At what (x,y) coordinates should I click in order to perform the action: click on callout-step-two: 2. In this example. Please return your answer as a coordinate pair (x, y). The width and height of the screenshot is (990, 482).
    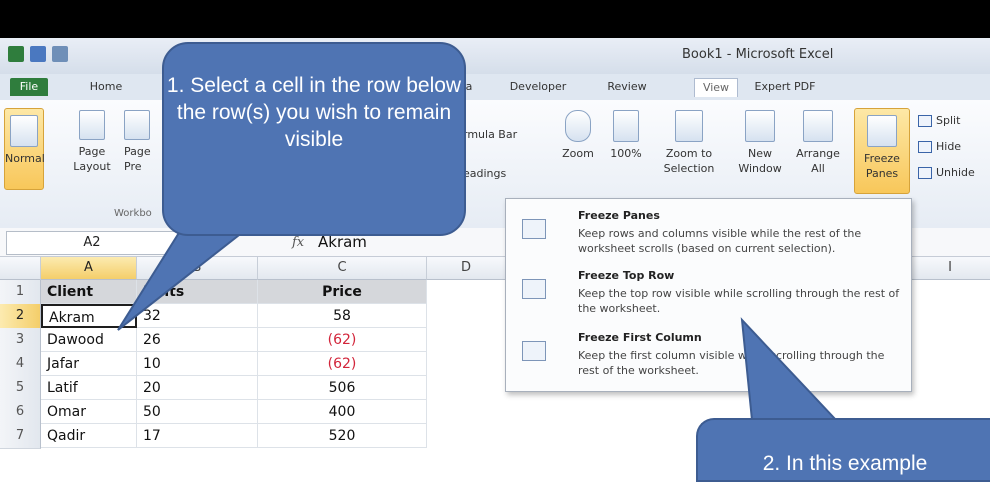
    Looking at the image, I should click on (843, 450).